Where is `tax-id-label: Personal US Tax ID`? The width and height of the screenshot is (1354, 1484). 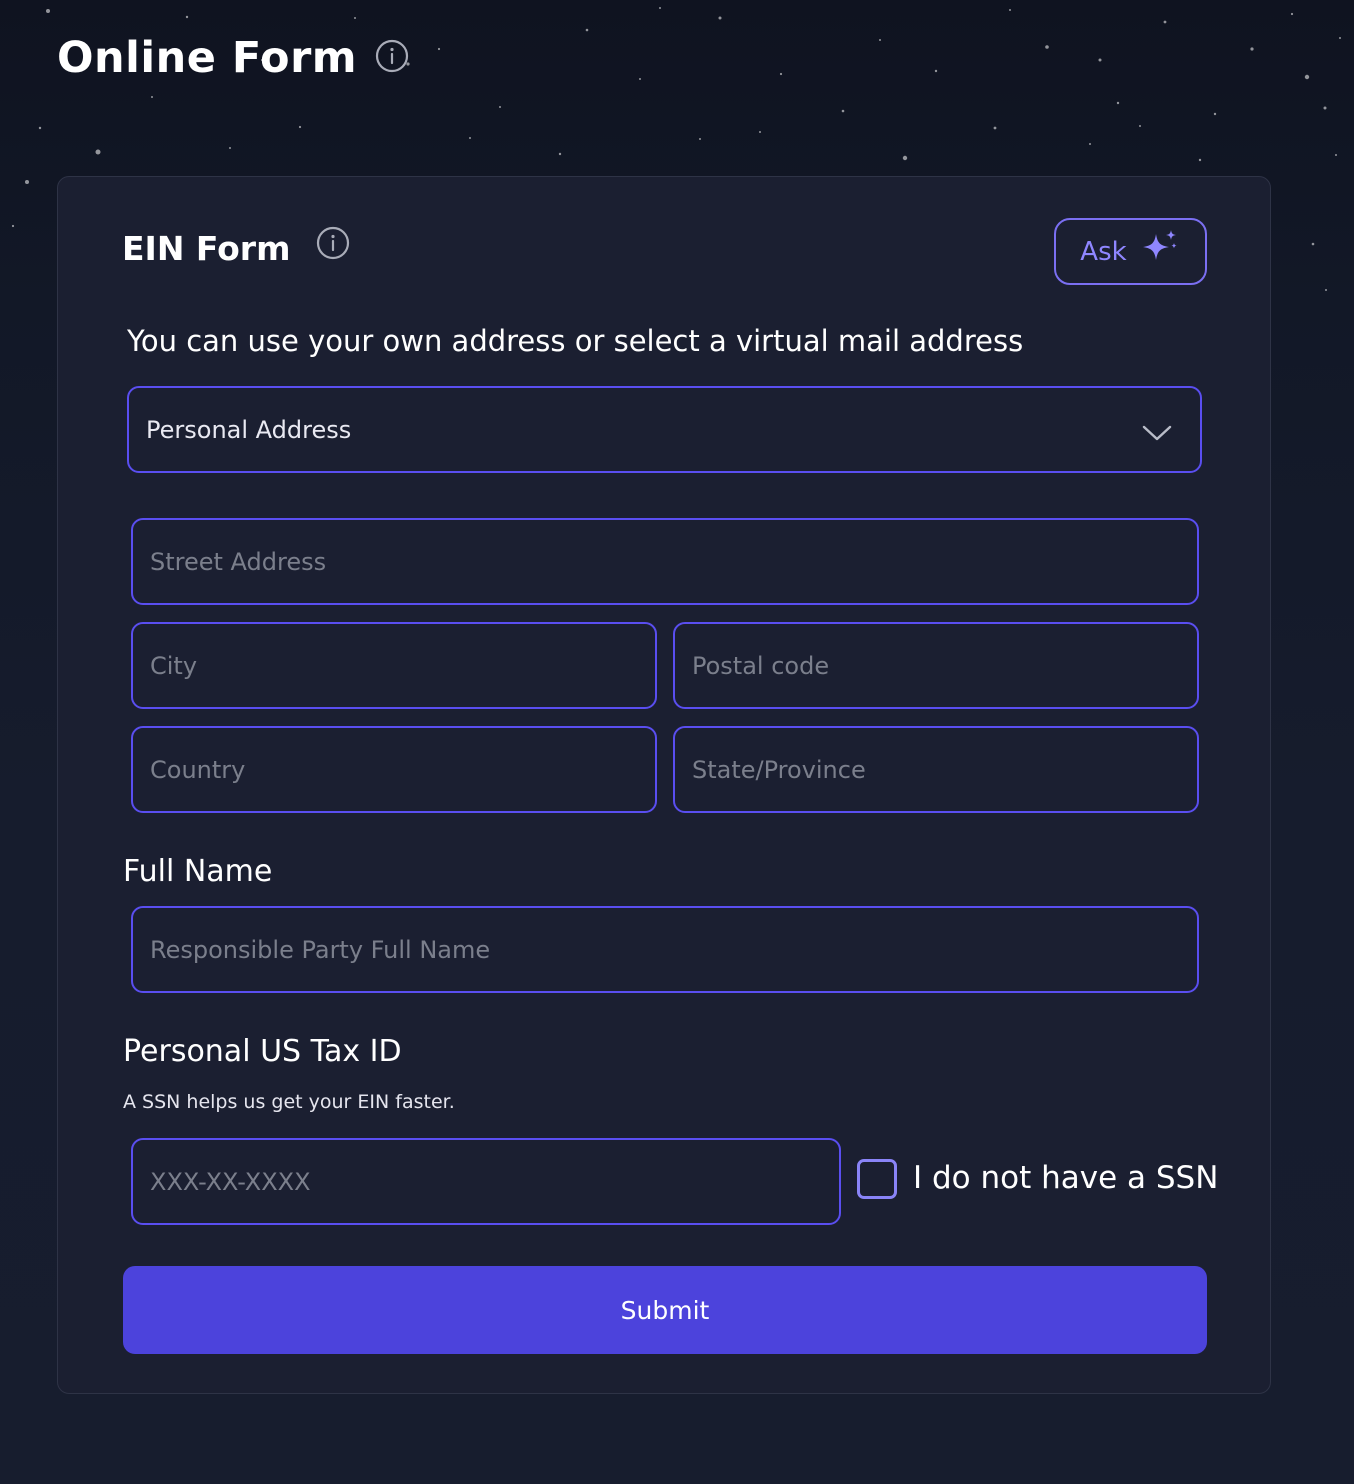 tax-id-label: Personal US Tax ID is located at coordinates (262, 1051).